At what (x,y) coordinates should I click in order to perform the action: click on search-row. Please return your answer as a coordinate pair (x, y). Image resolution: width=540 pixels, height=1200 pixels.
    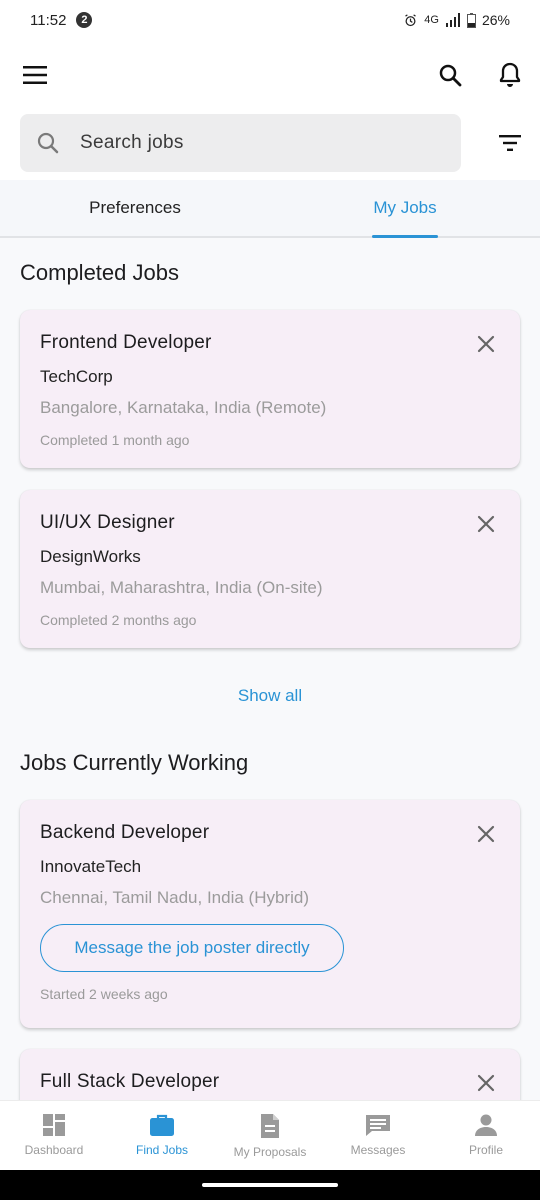
    Looking at the image, I should click on (270, 145).